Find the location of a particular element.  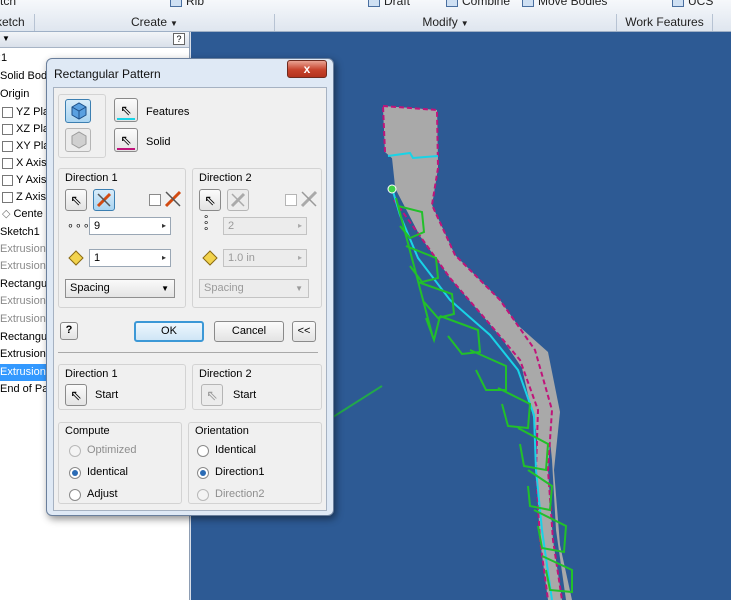

tree-item-xy-plane: XY Pla is located at coordinates (25, 146).